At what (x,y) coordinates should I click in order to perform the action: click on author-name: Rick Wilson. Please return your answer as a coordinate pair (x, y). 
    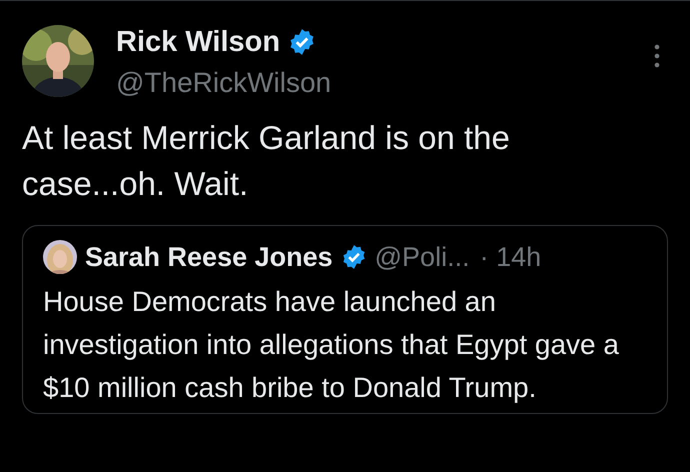
    Looking at the image, I should click on (198, 42).